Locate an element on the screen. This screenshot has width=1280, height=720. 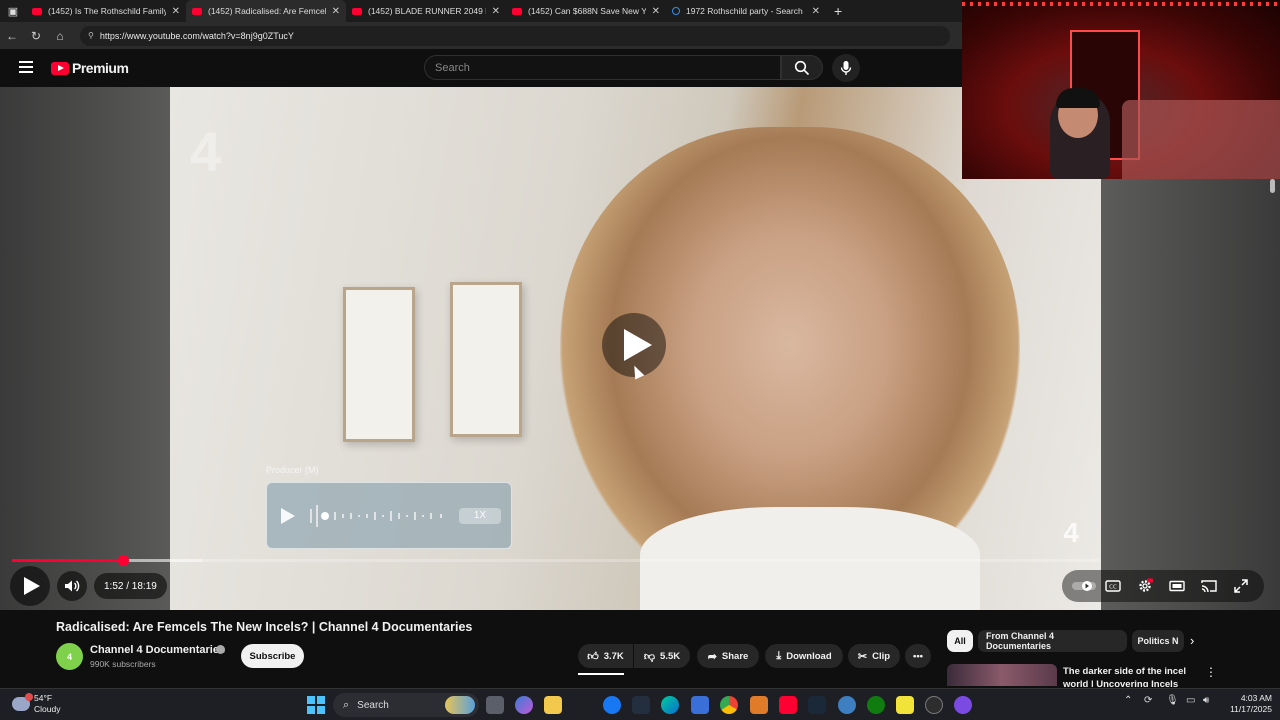
clip-button: ✂ Clip is located at coordinates (874, 656).